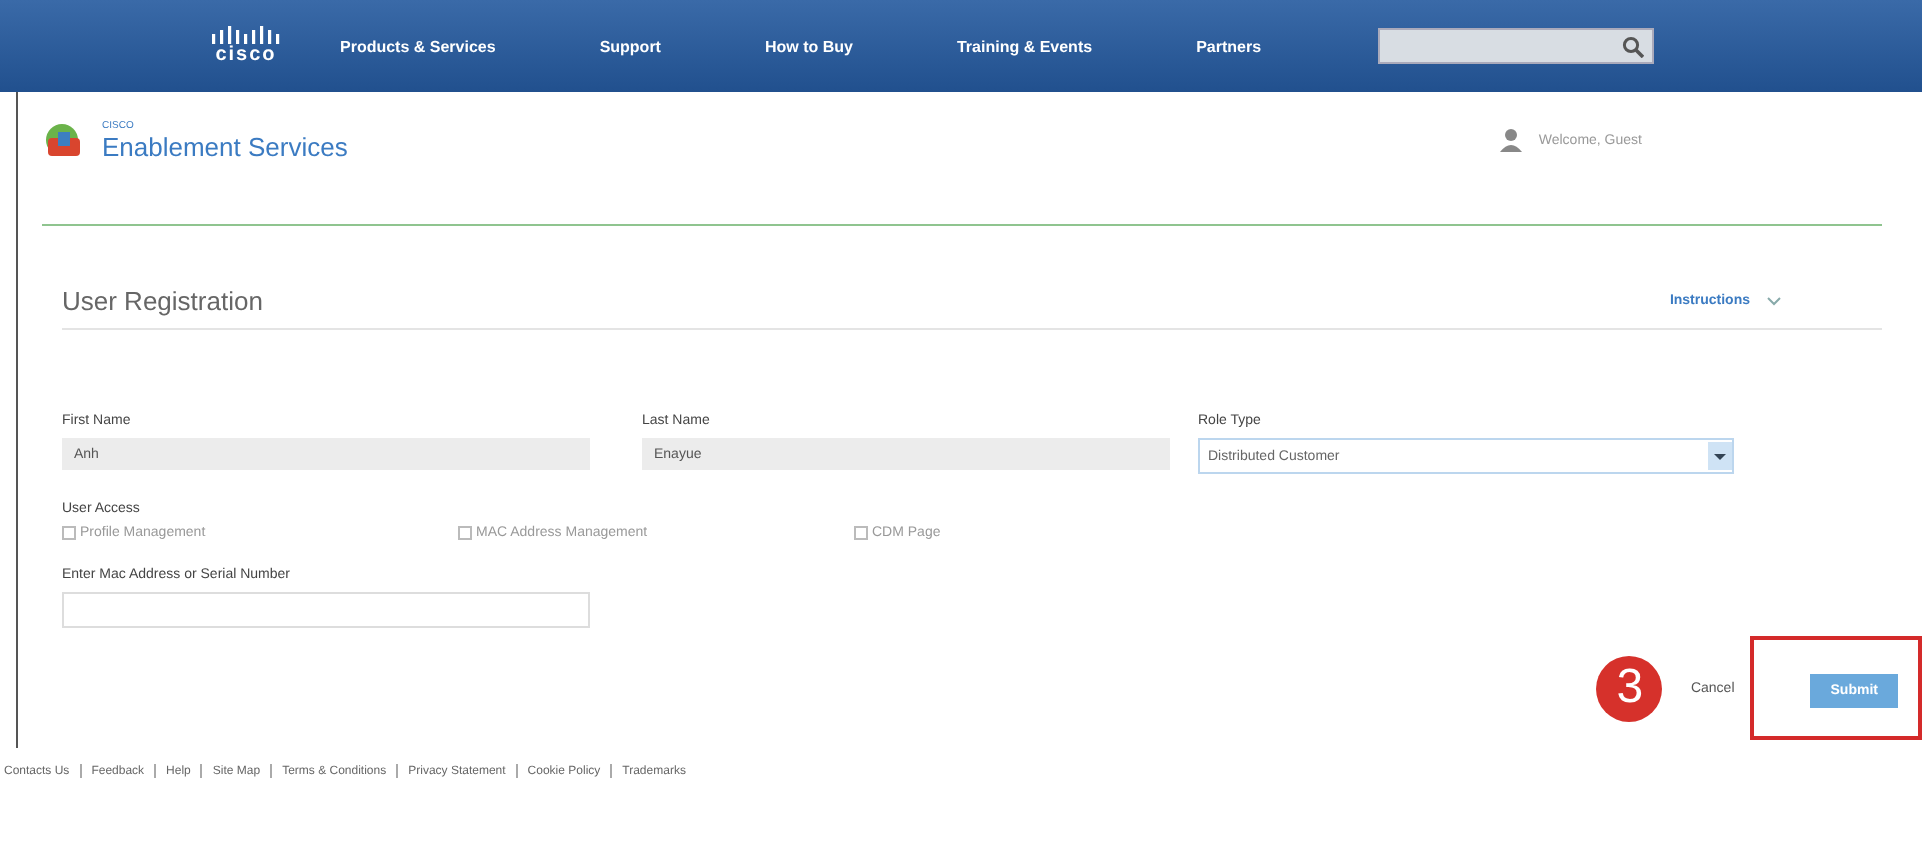  I want to click on form-title: User Registration, so click(162, 301).